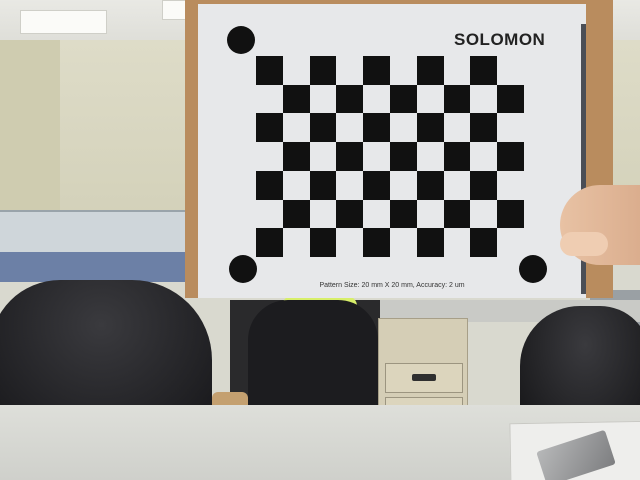 The width and height of the screenshot is (640, 480). What do you see at coordinates (63, 22) in the screenshot?
I see `ceiling-light` at bounding box center [63, 22].